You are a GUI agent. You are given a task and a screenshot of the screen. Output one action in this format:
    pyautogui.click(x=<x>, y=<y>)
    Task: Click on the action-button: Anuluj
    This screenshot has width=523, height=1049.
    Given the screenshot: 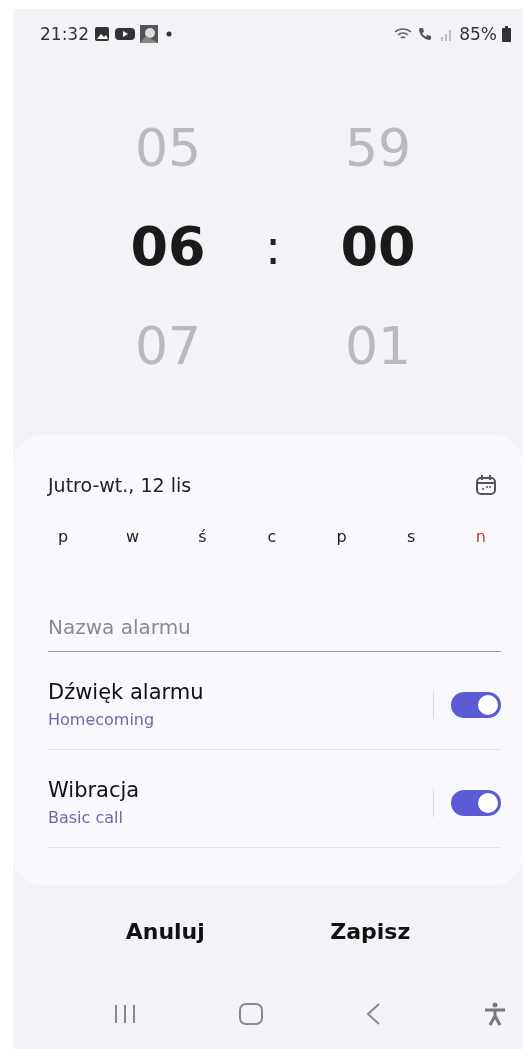 What is the action you would take?
    pyautogui.click(x=165, y=931)
    